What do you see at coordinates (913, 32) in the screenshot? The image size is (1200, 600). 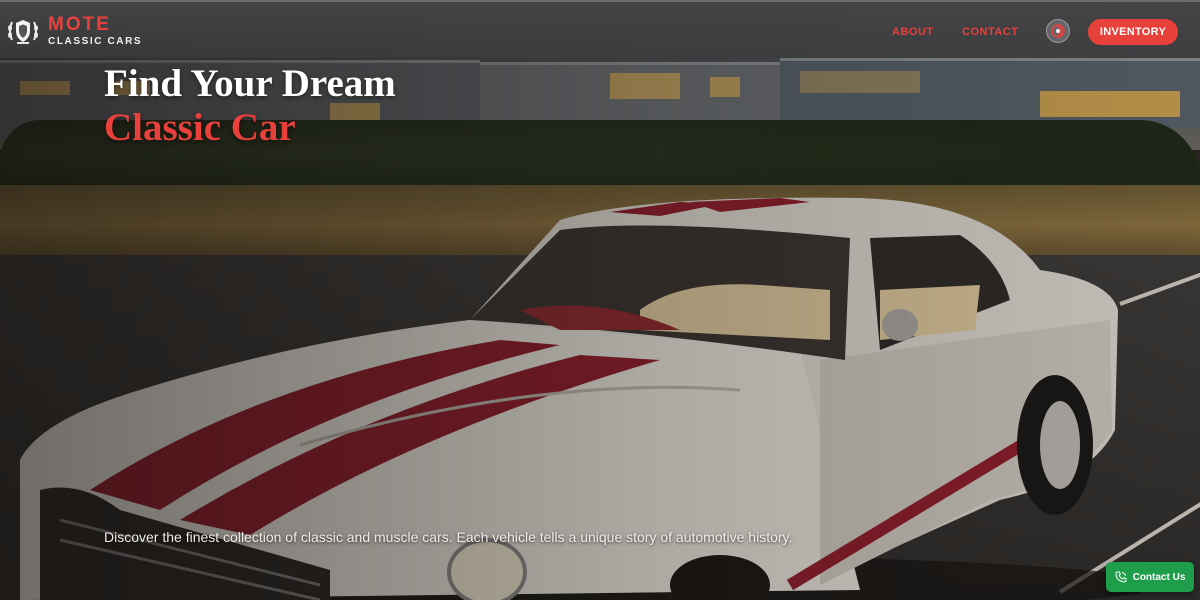 I see `nav-about-link: ABOUT` at bounding box center [913, 32].